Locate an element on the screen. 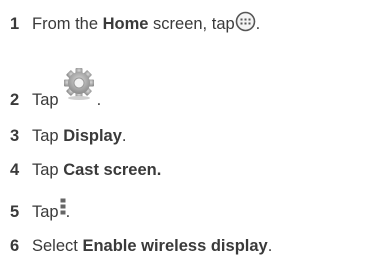  step-text: Tap Cast screen. is located at coordinates (97, 169).